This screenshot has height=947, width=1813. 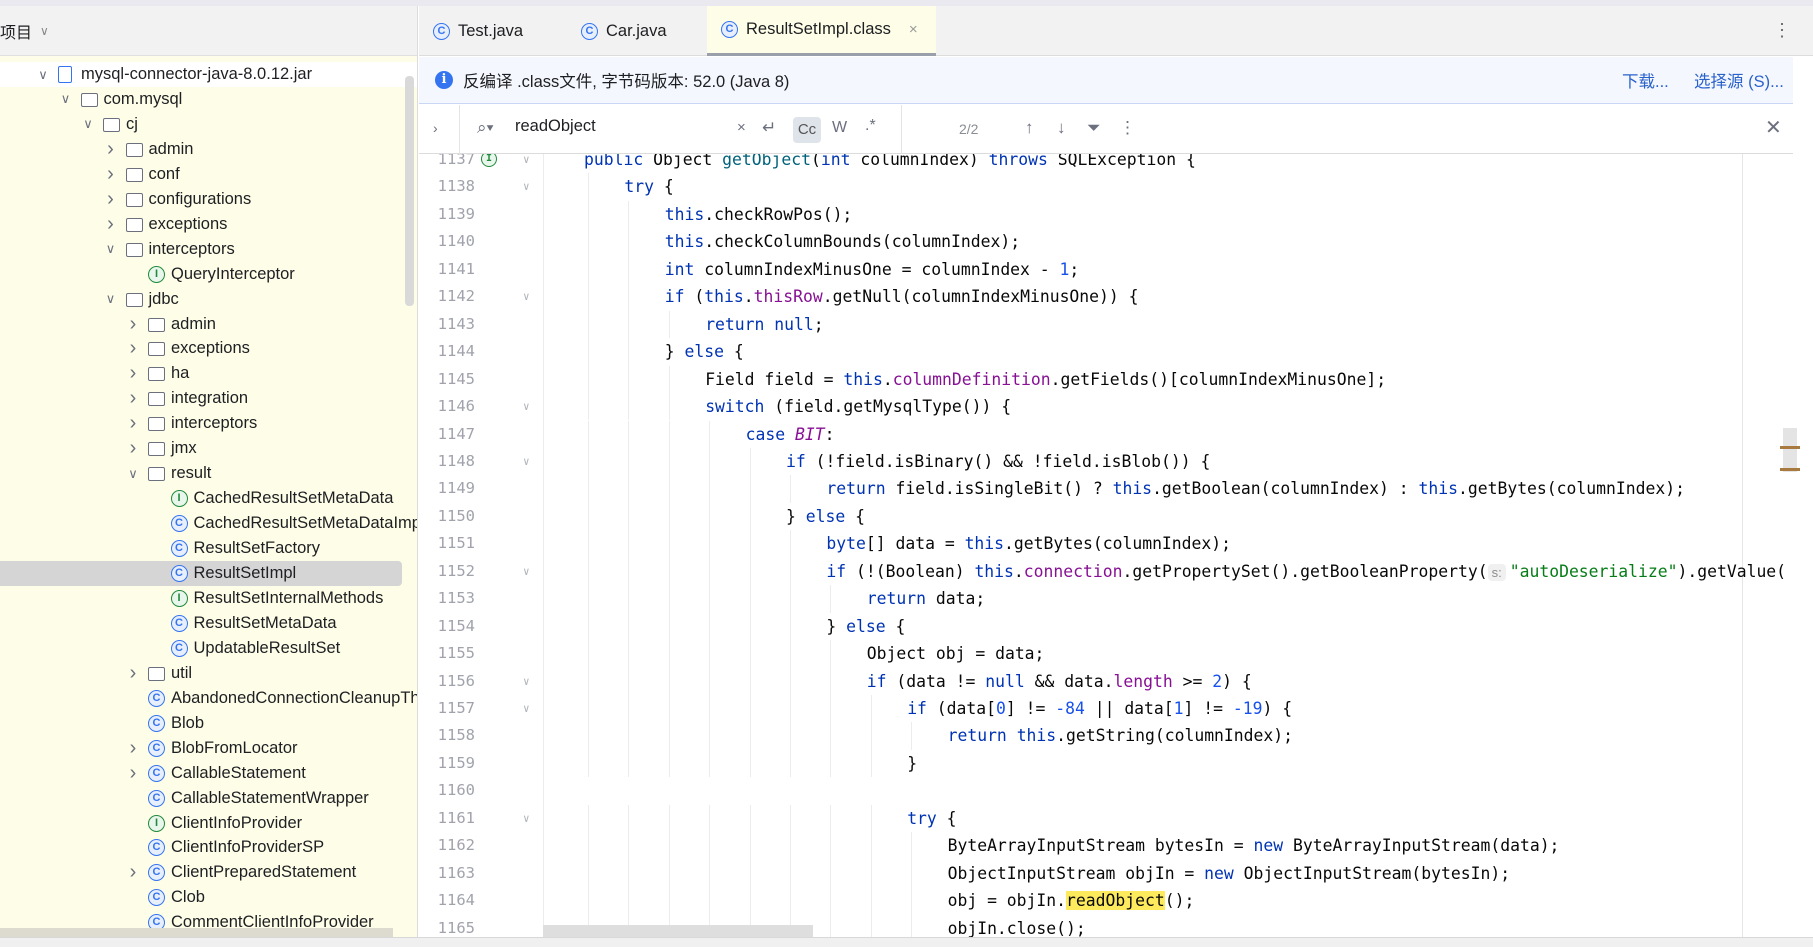 I want to click on tree-item: › integration, so click(x=208, y=398).